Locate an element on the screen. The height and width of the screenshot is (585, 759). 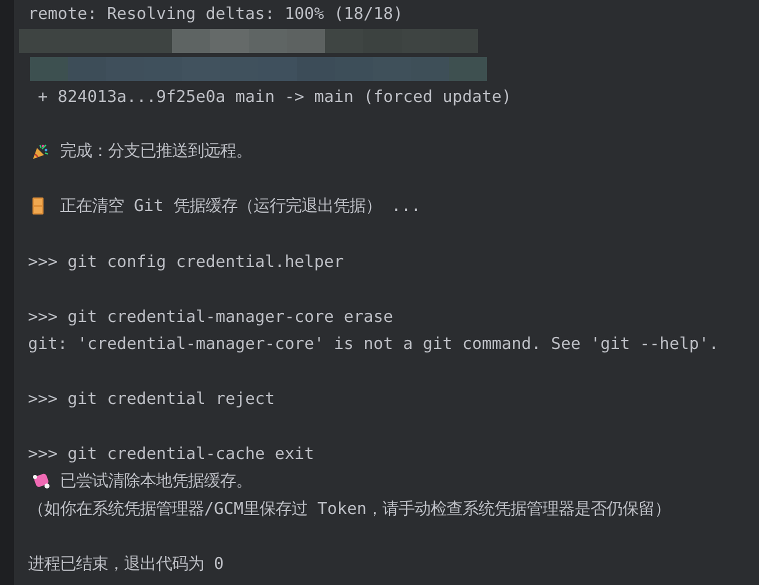
output-text: + 824013a...9f25e0a main -> main (forced update) is located at coordinates (274, 96).